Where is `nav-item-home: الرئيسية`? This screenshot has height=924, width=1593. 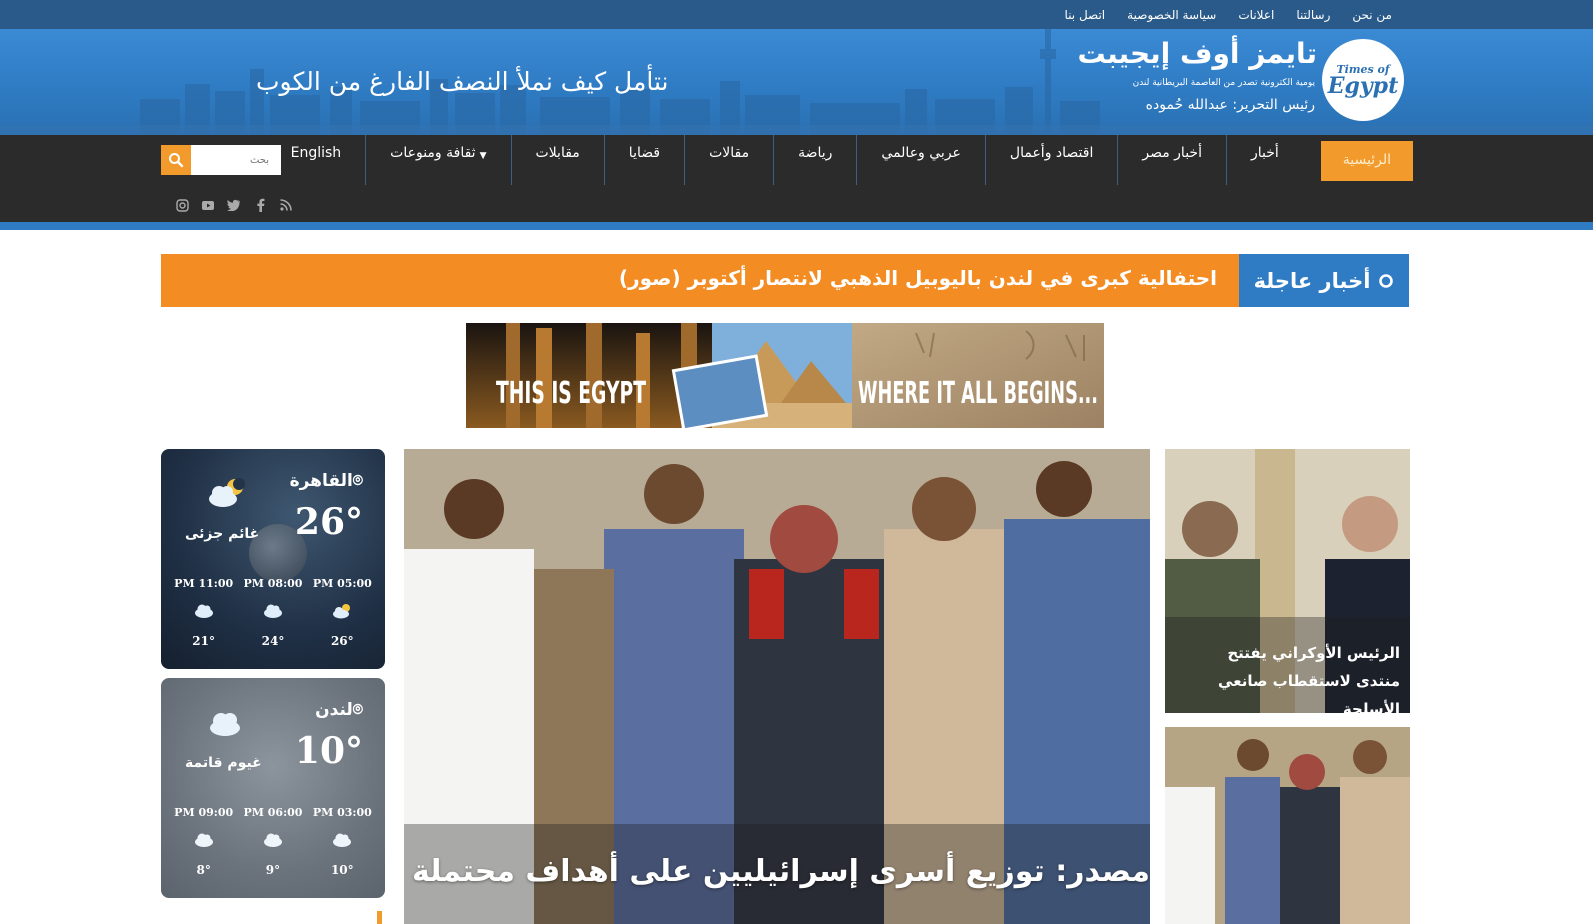
nav-item-home: الرئيسية is located at coordinates (1366, 161).